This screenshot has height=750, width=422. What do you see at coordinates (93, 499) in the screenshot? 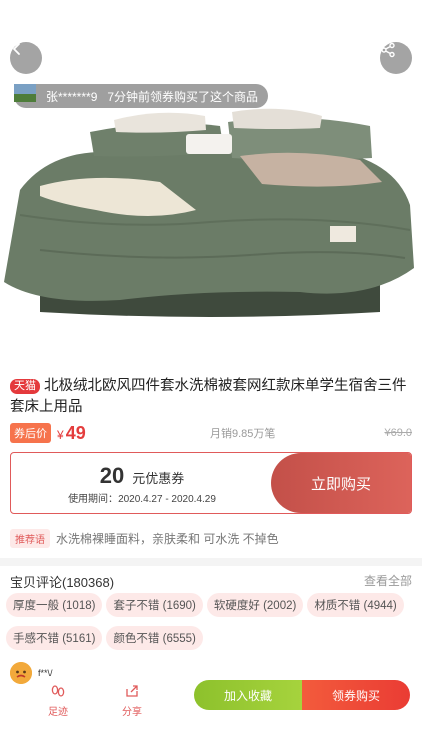
I see `coupon-period-label: 使用期间：` at bounding box center [93, 499].